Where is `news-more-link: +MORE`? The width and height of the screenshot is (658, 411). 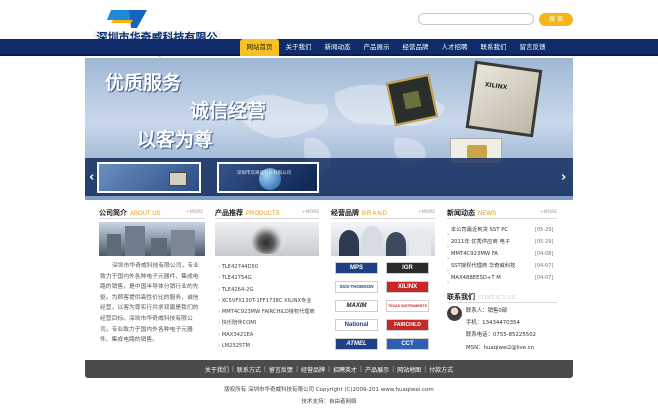 news-more-link: +MORE is located at coordinates (548, 212).